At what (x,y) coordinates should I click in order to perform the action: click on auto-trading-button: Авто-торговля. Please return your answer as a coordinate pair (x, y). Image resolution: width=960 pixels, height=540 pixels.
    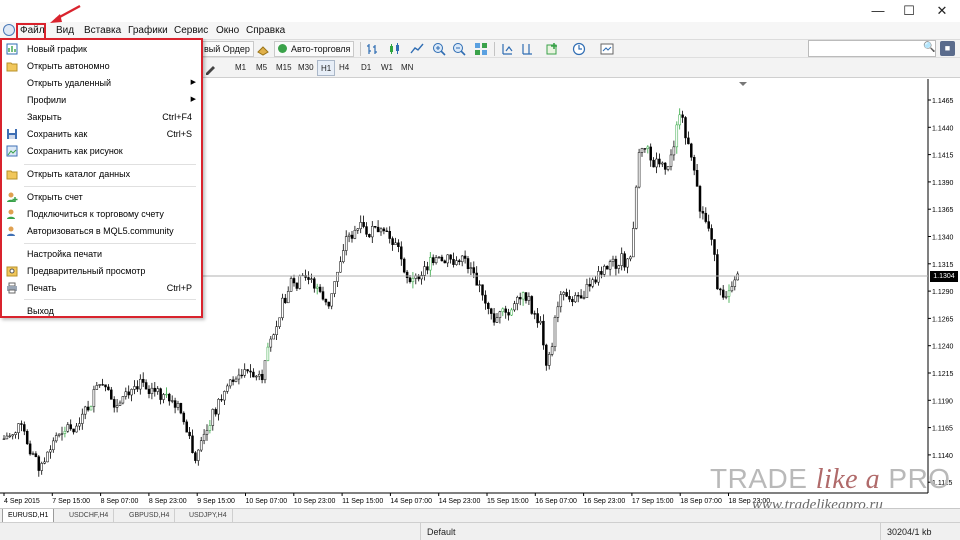
    Looking at the image, I should click on (314, 49).